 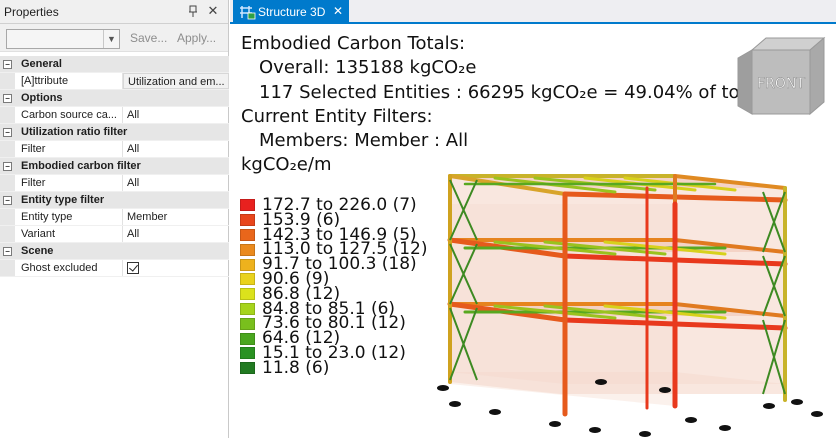 What do you see at coordinates (337, 116) in the screenshot?
I see `filters-heading: Current Entity Filters:` at bounding box center [337, 116].